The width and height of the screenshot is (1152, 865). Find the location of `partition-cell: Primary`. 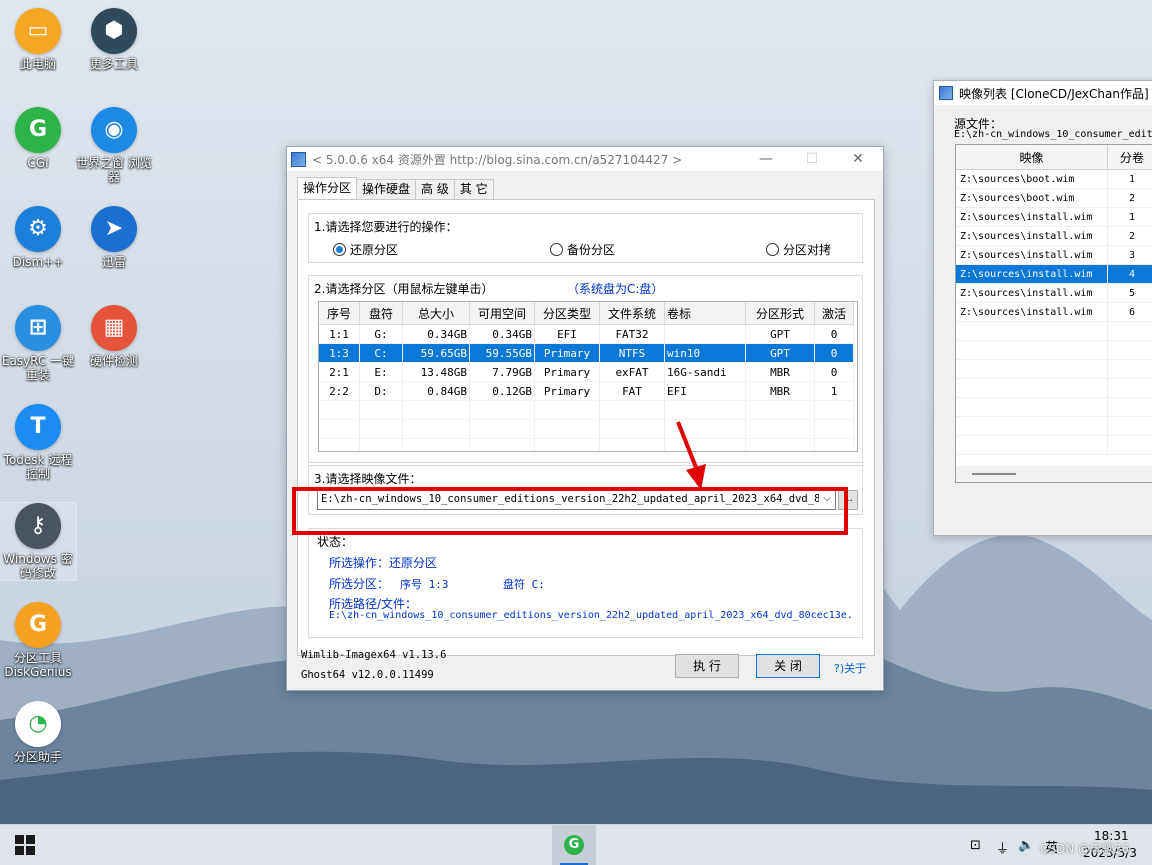

partition-cell: Primary is located at coordinates (567, 391).